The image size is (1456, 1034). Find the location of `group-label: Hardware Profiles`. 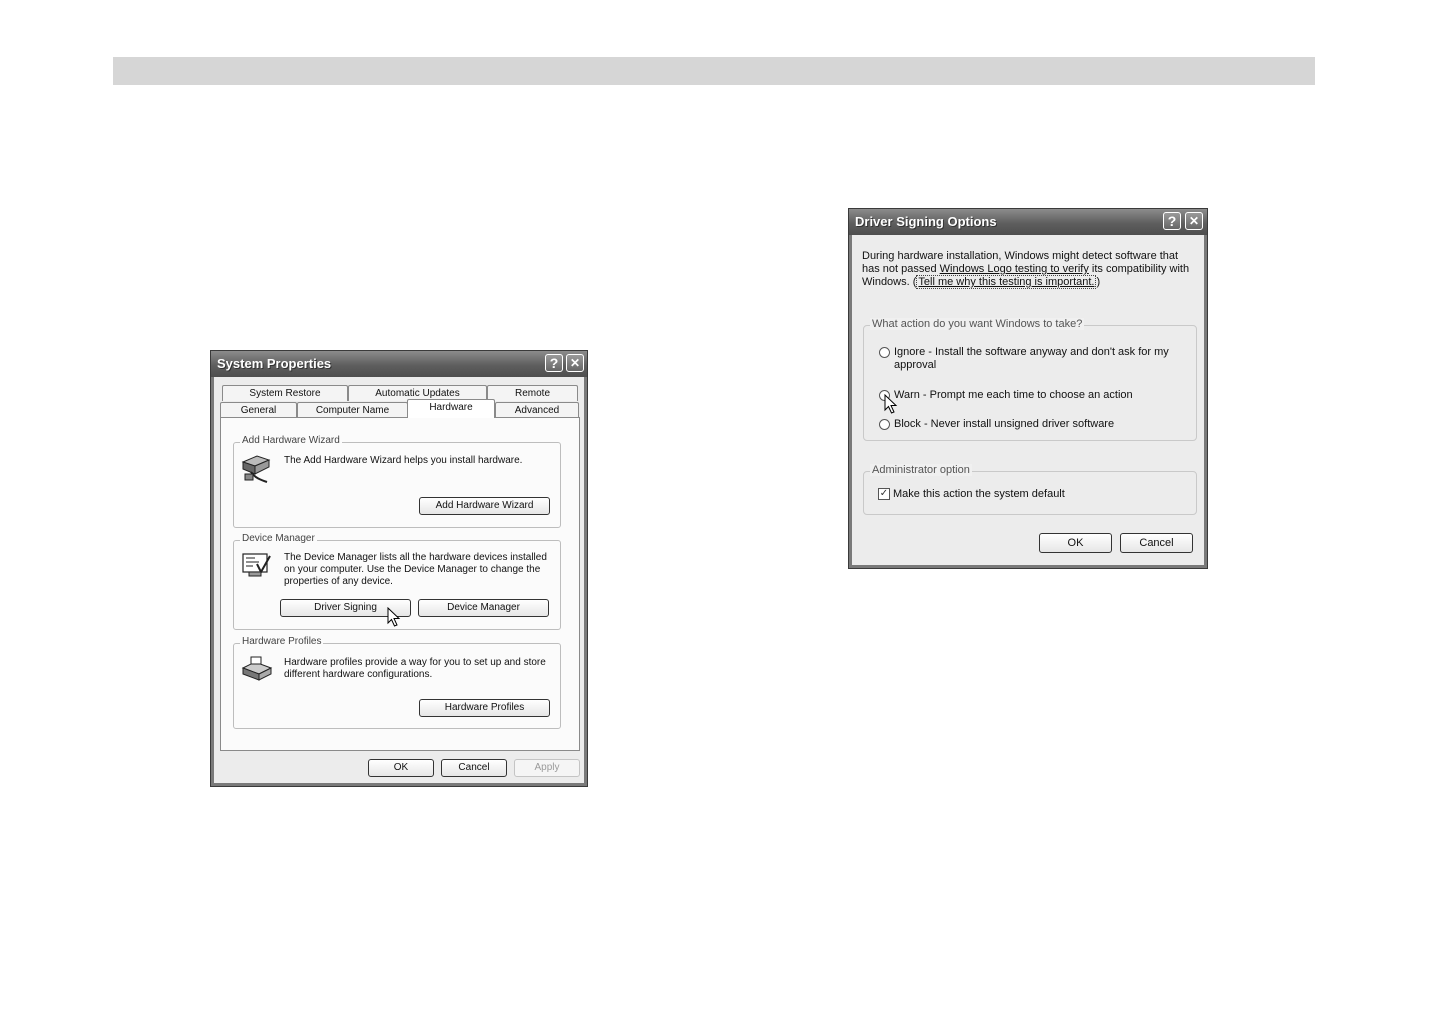

group-label: Hardware Profiles is located at coordinates (282, 641).